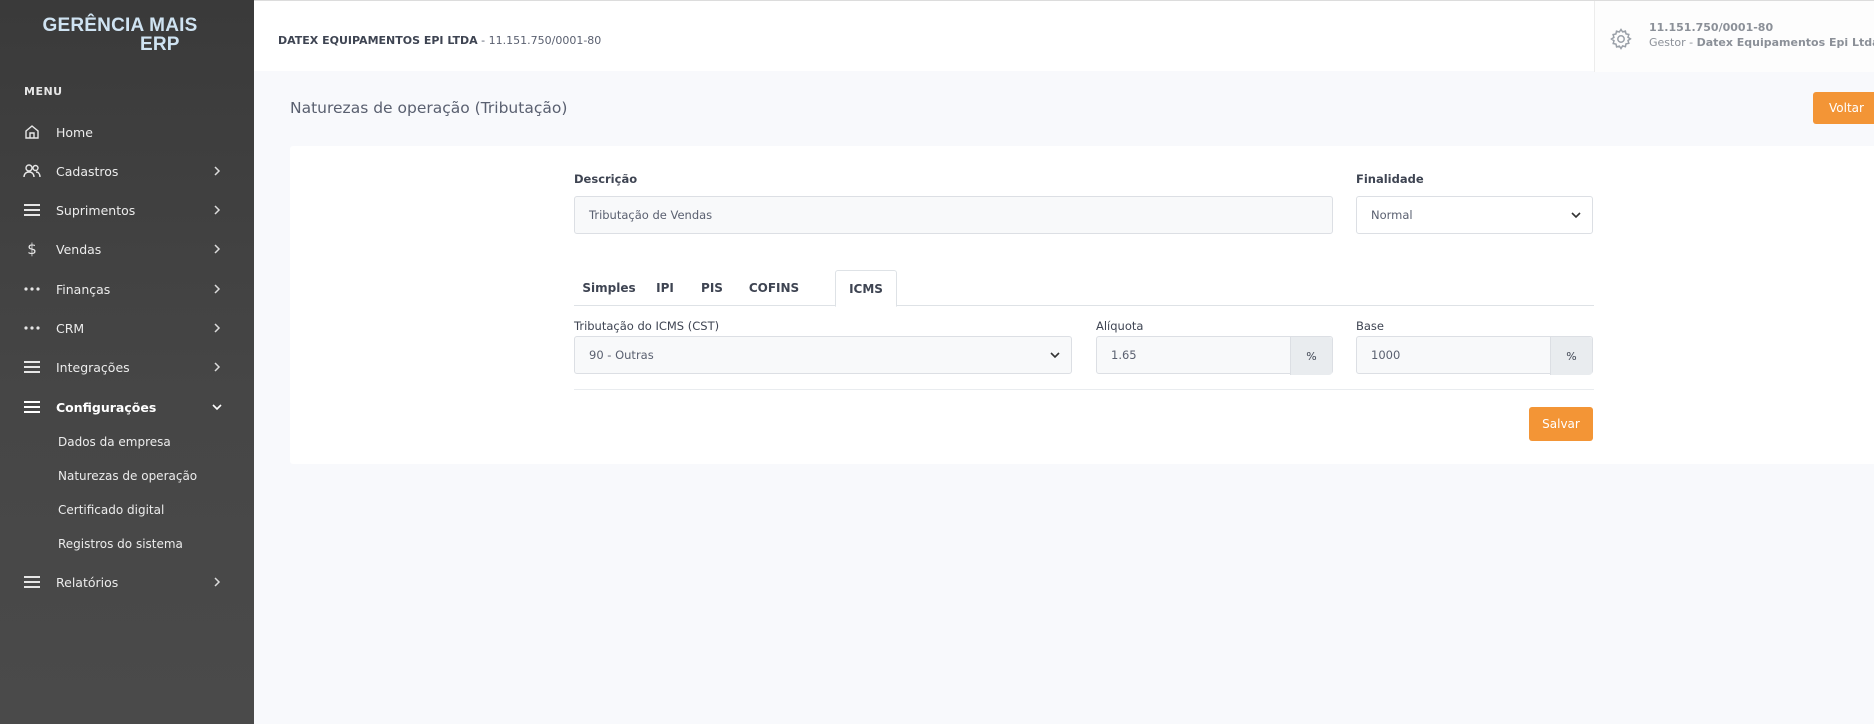 The image size is (1874, 724). I want to click on sidebar-item-cadastros: Cadastros, so click(127, 171).